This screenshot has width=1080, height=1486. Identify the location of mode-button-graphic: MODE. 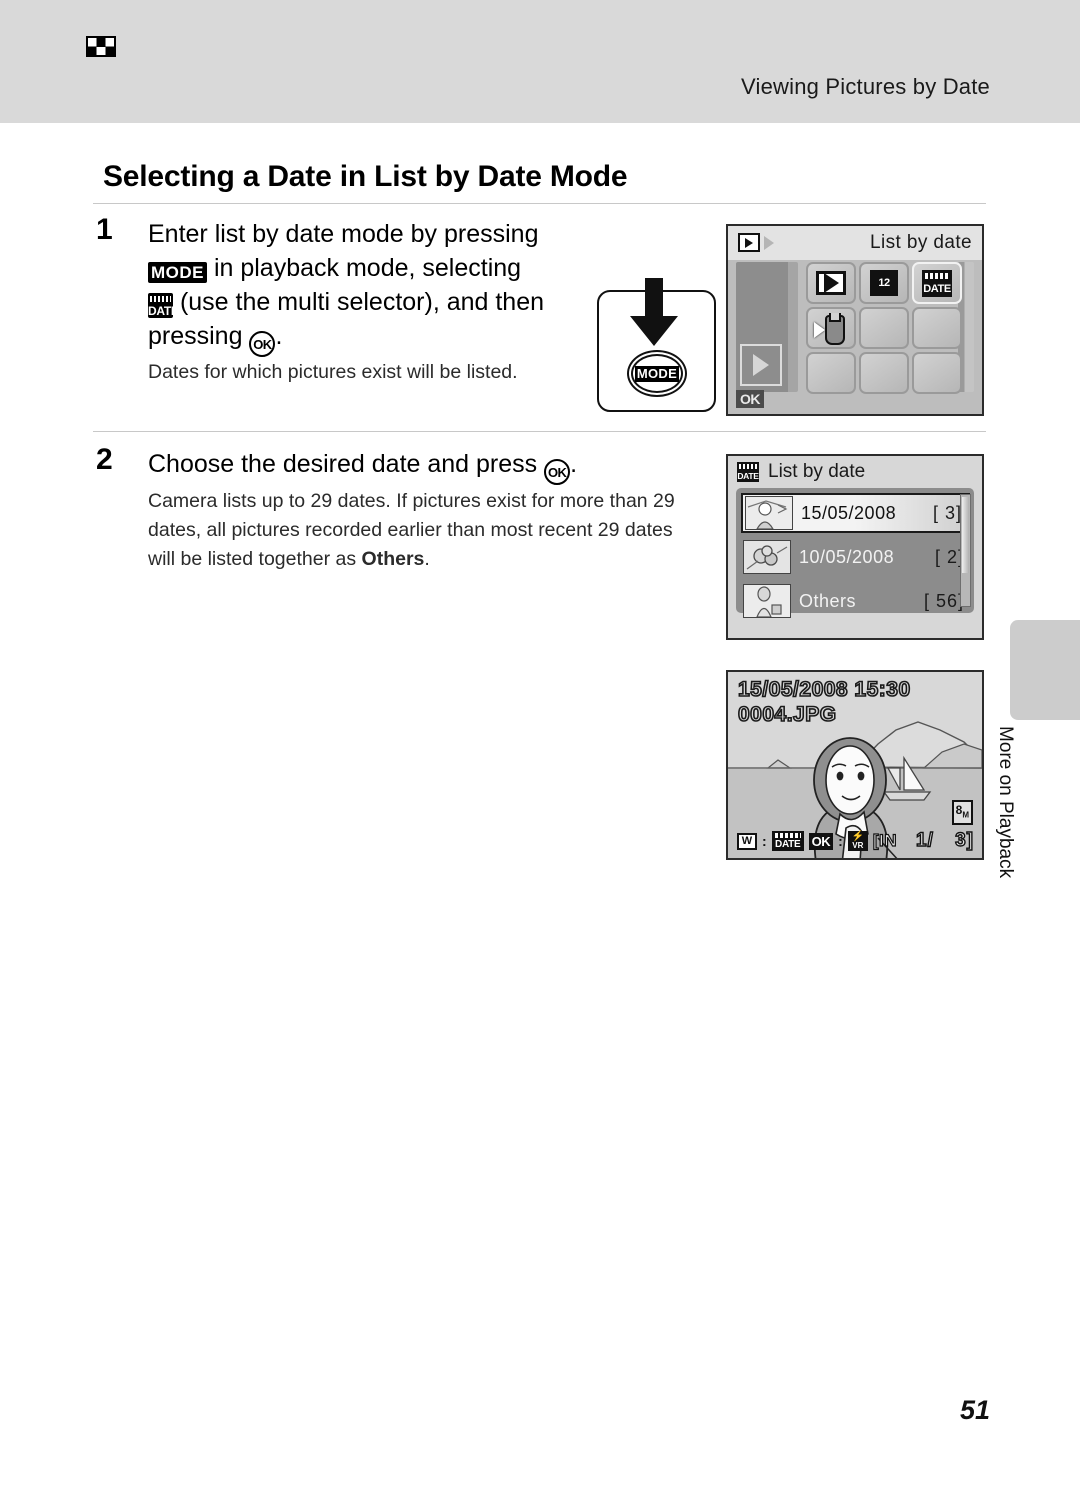
(657, 373).